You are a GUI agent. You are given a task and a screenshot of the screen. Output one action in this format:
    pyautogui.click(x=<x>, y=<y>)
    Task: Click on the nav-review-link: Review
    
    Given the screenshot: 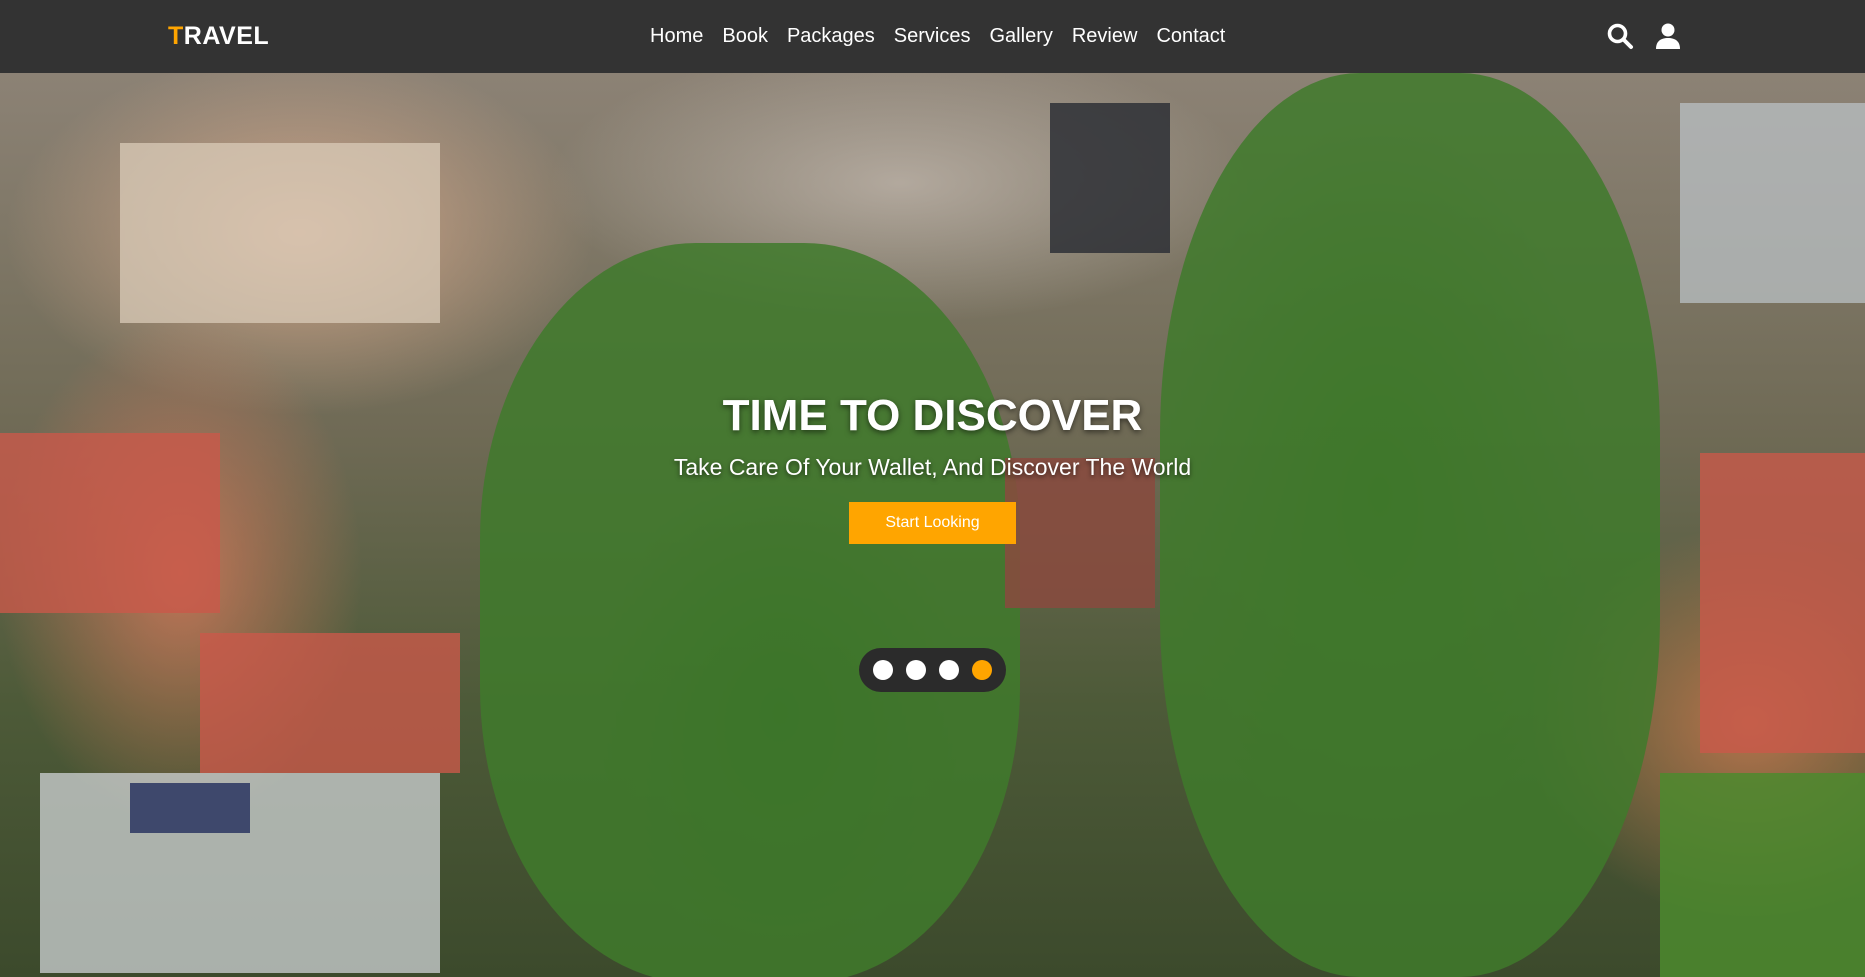 What is the action you would take?
    pyautogui.click(x=1105, y=36)
    